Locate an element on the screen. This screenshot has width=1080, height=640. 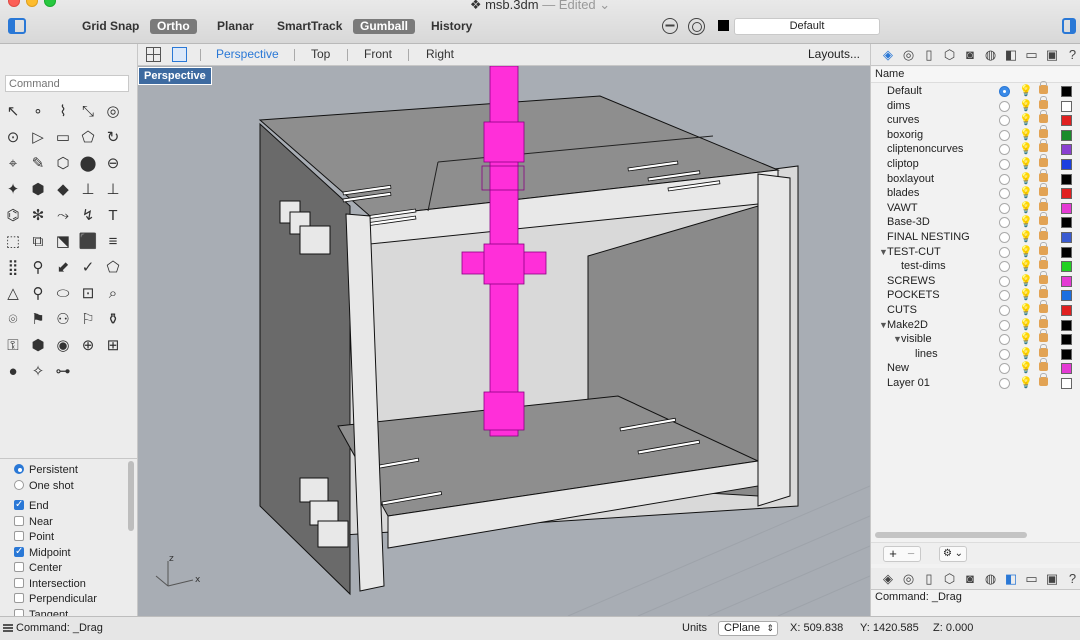
layer-name: cliptenoncurves is located at coordinates (925, 149).